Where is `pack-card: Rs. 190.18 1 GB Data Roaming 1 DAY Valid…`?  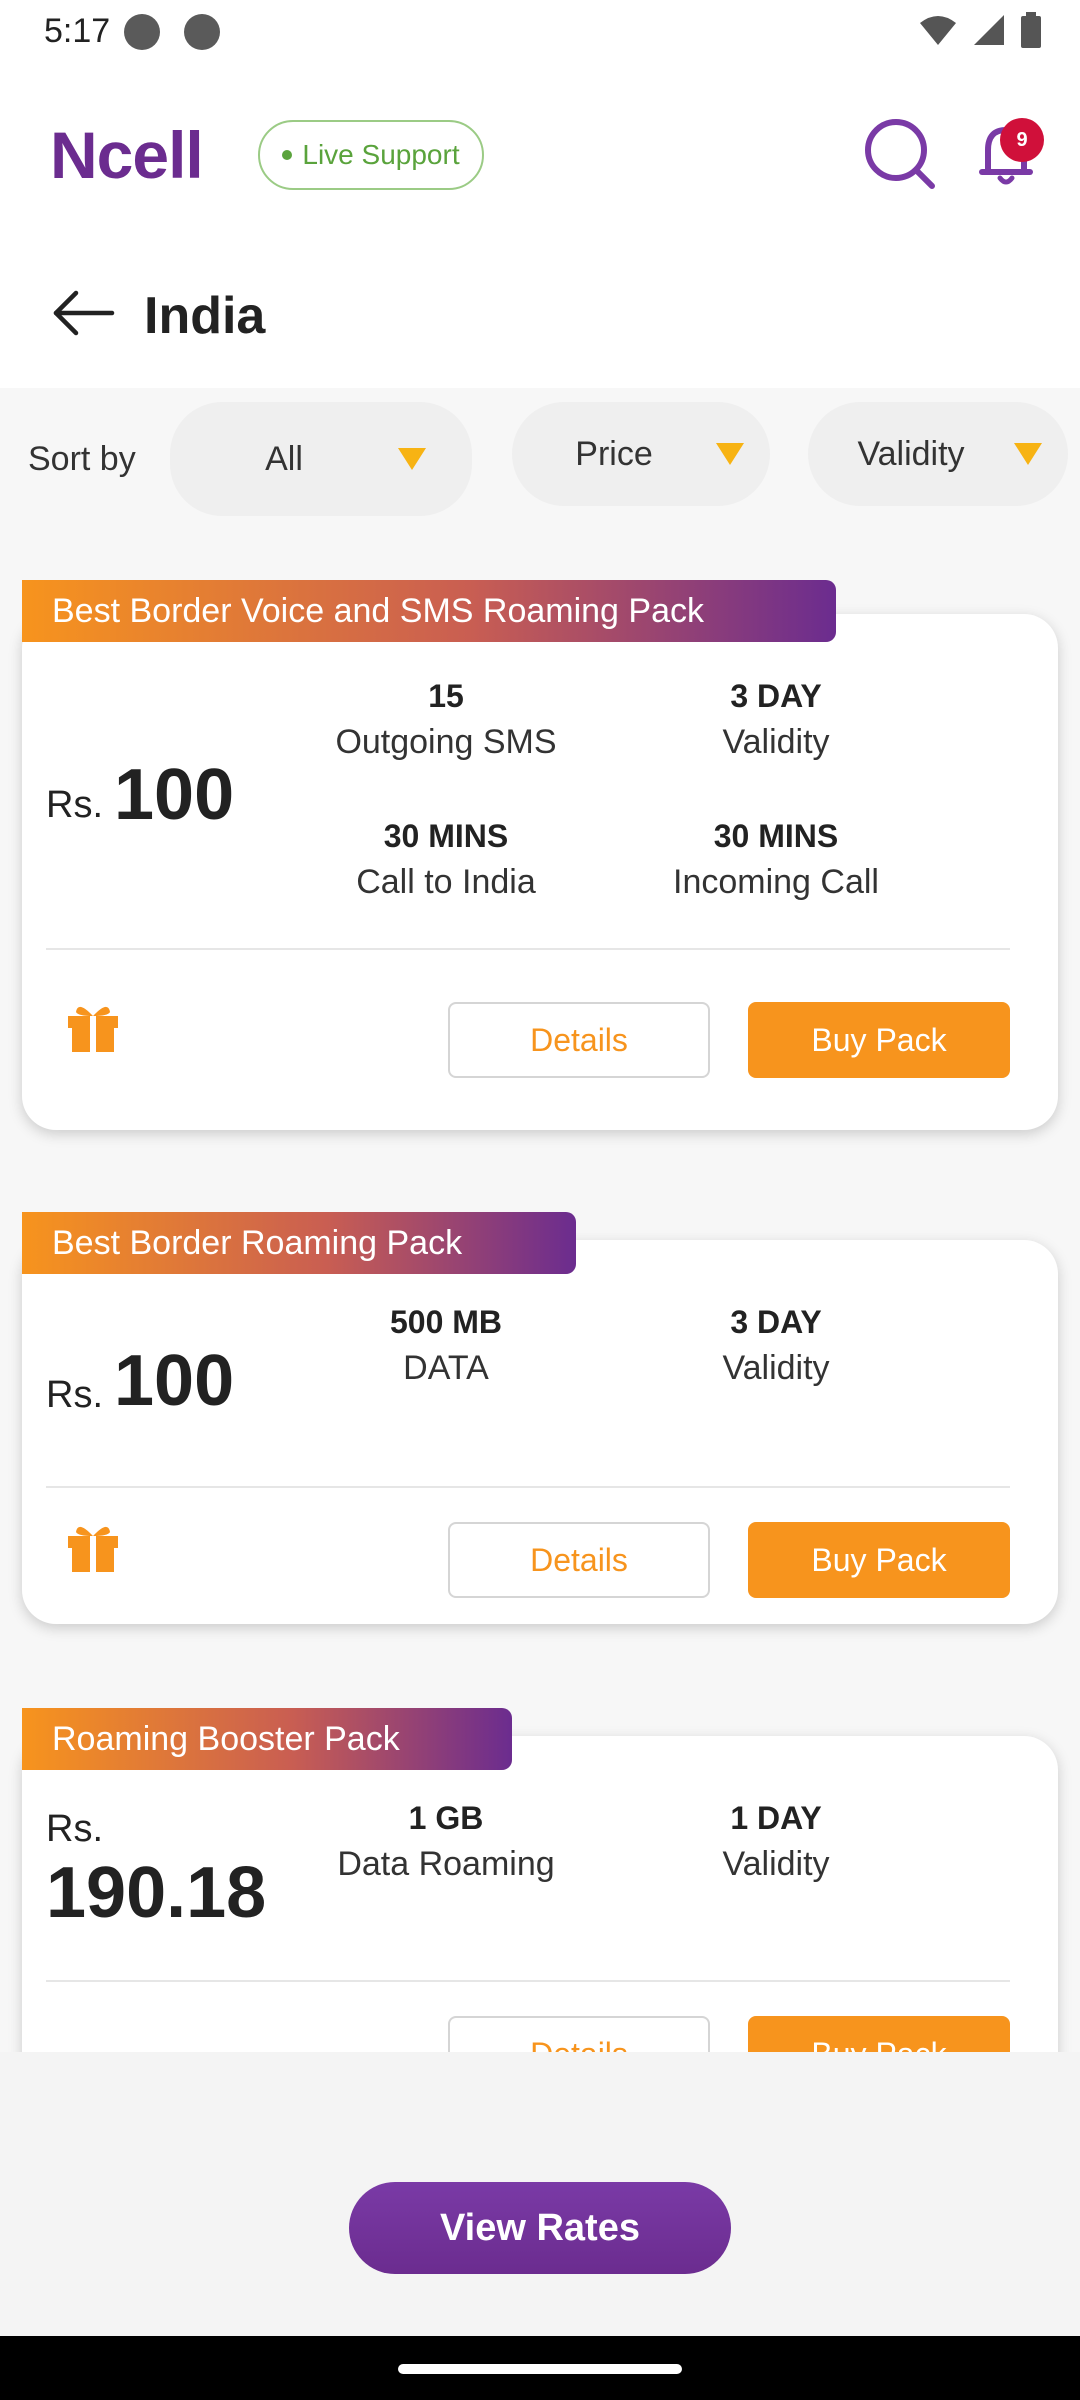 pack-card: Rs. 190.18 1 GB Data Roaming 1 DAY Valid… is located at coordinates (540, 1894).